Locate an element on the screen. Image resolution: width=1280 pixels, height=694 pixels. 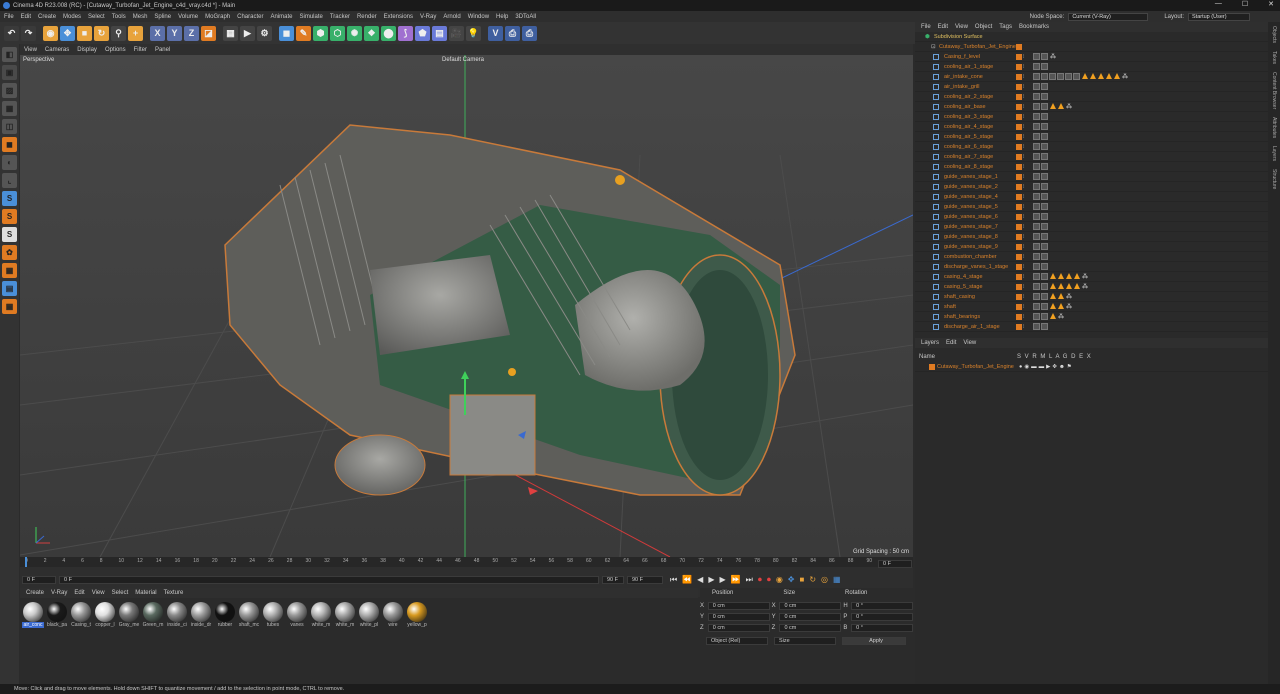
menu-mograph: MoGraph is located at coordinates (217, 17).